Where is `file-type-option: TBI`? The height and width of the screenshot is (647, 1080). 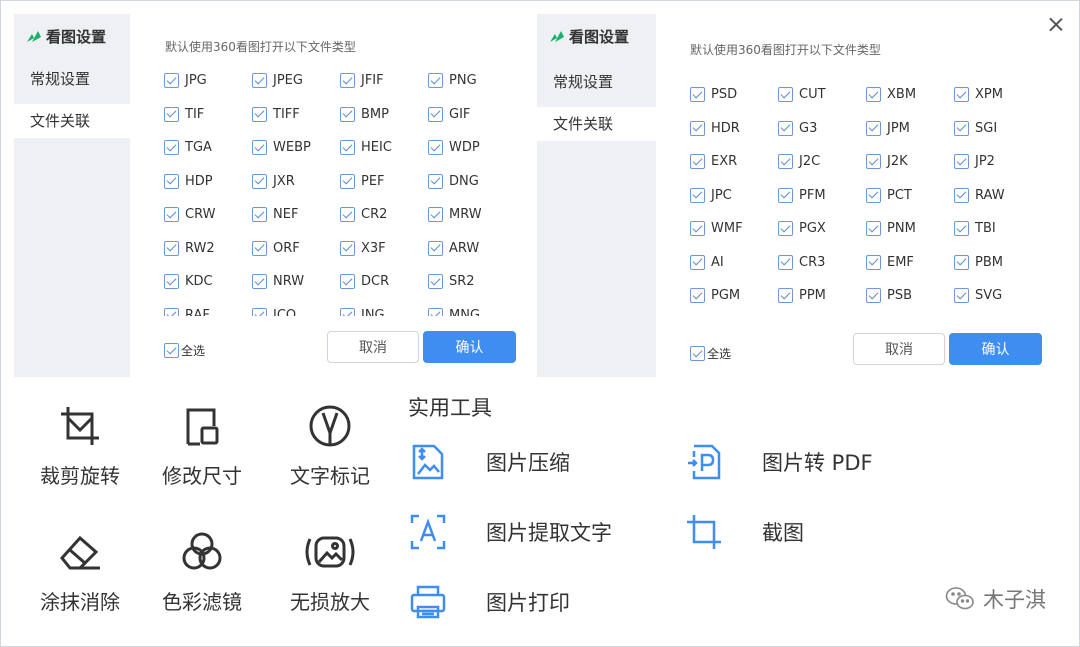 file-type-option: TBI is located at coordinates (998, 229).